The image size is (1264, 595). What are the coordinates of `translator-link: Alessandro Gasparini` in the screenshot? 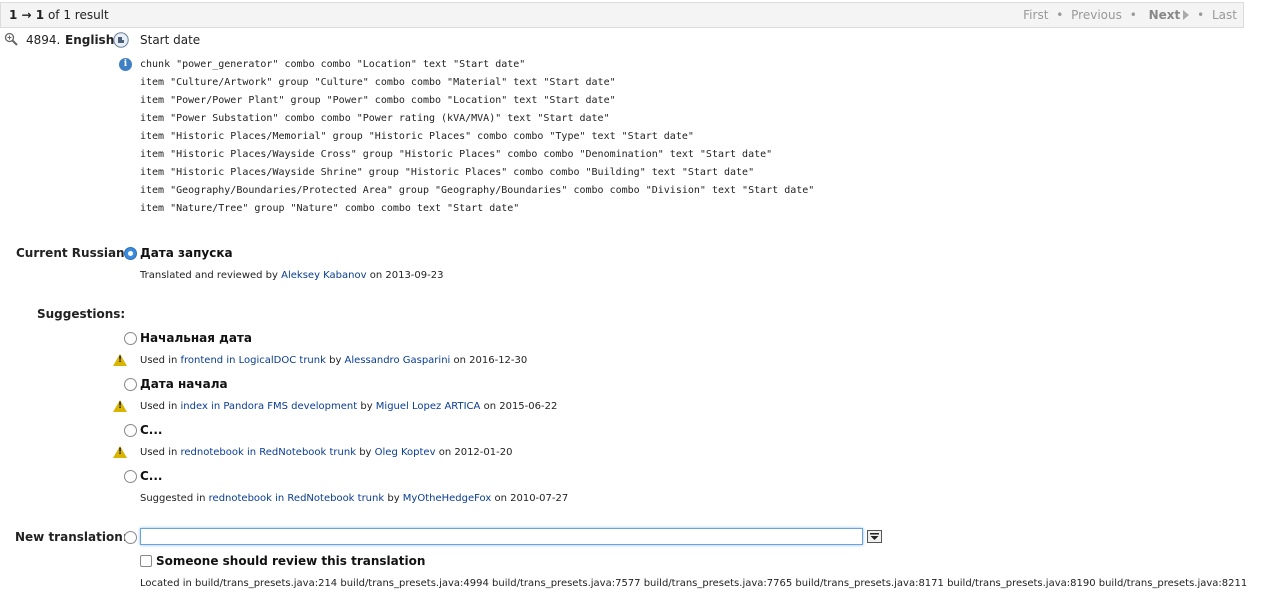 It's located at (398, 360).